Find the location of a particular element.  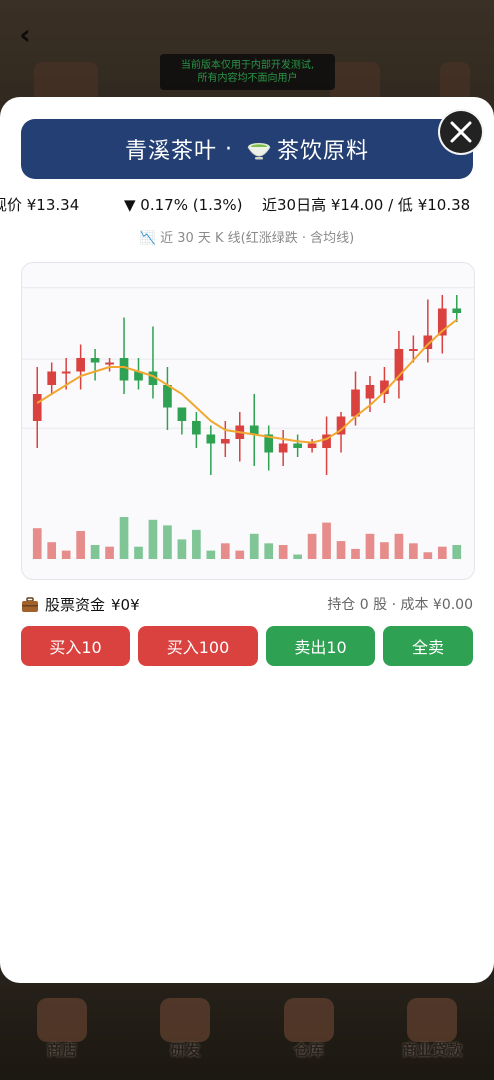

buy-100-button: 买入100 is located at coordinates (198, 646).